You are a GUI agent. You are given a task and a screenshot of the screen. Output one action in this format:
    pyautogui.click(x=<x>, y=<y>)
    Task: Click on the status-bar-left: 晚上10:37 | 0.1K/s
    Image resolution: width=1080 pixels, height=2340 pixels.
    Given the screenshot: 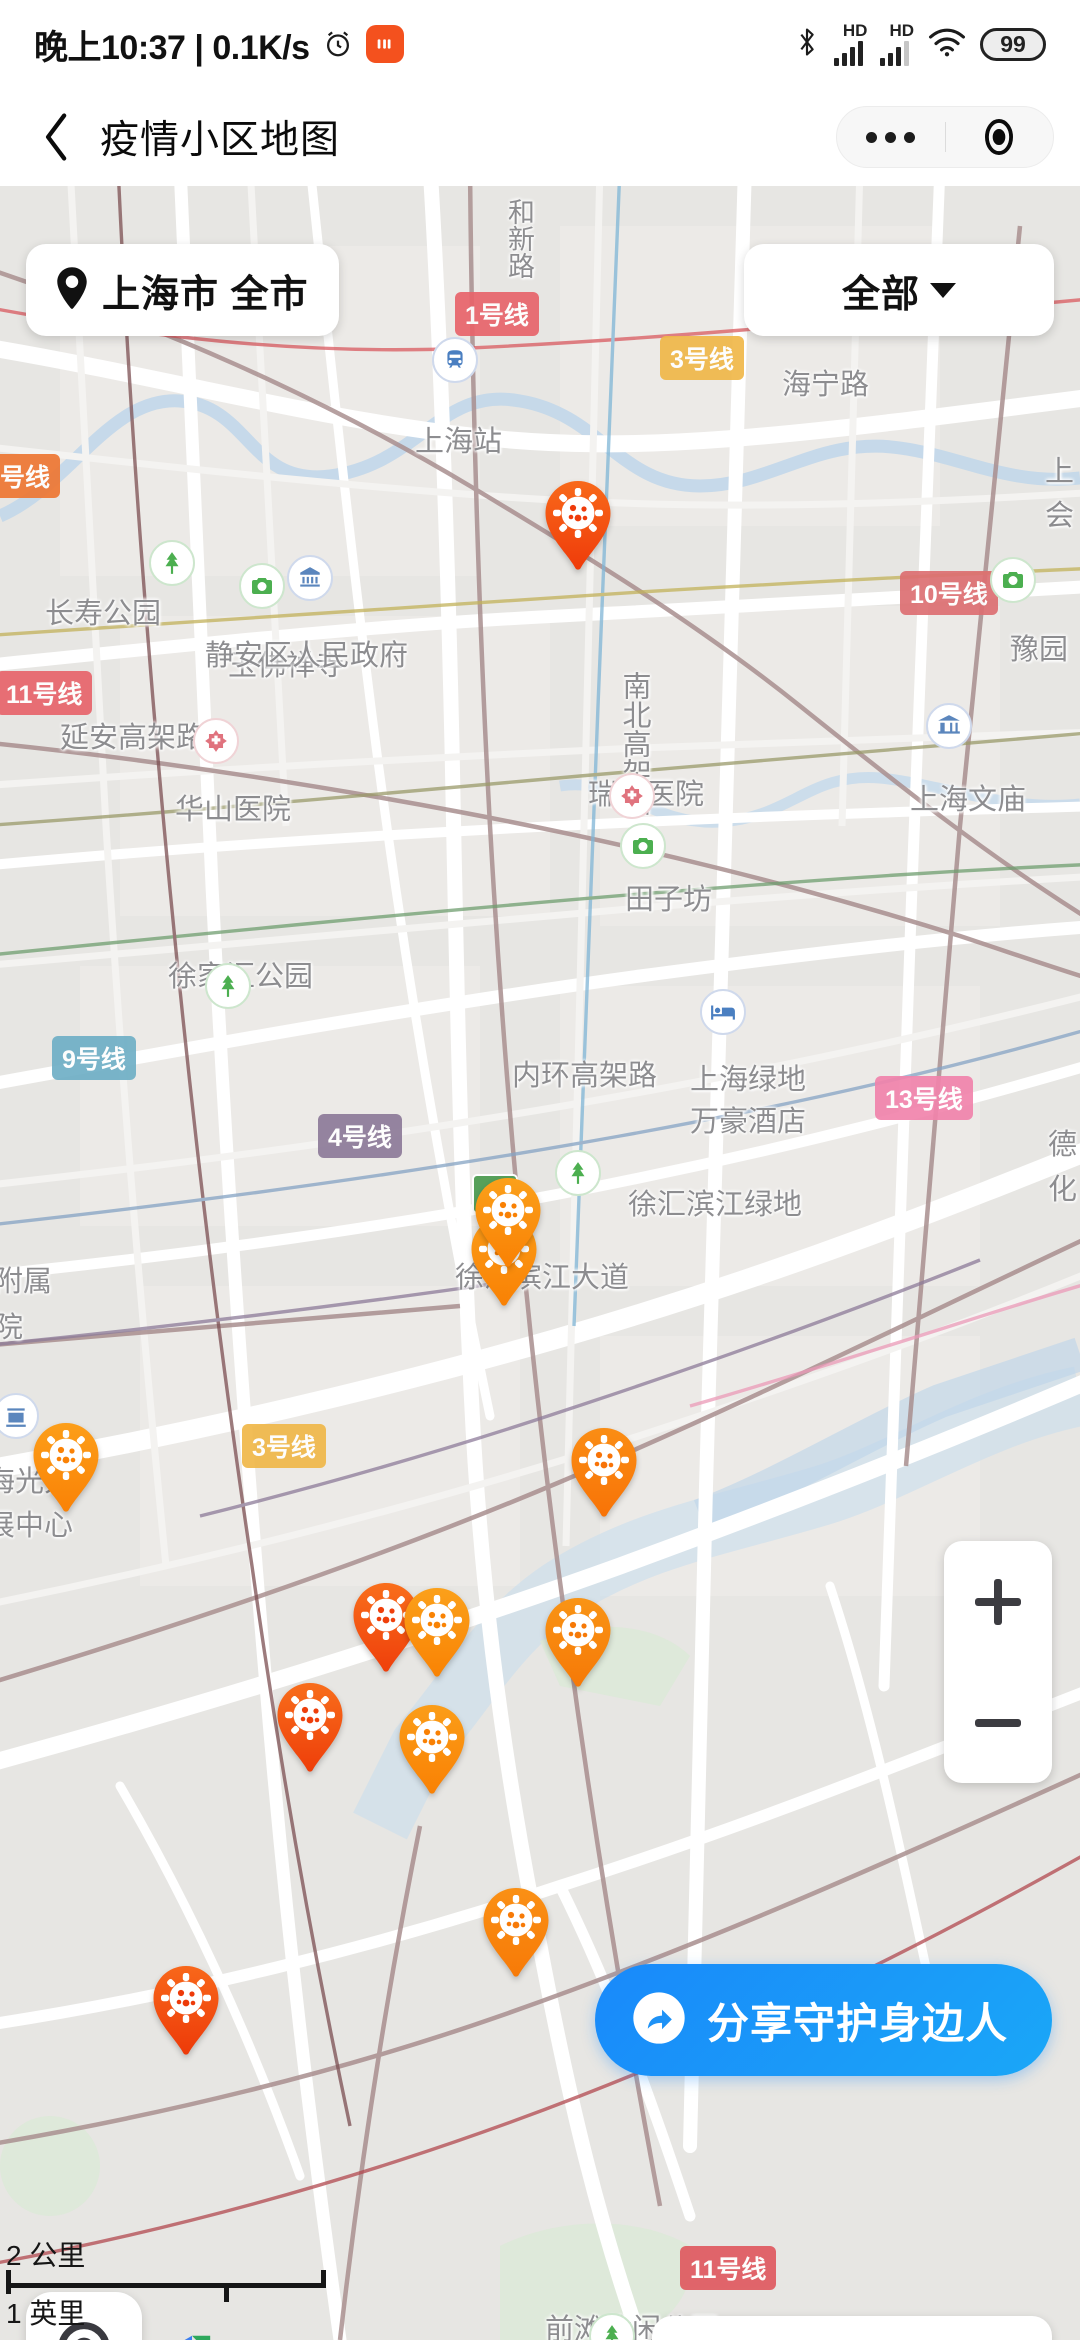 What is the action you would take?
    pyautogui.click(x=219, y=44)
    